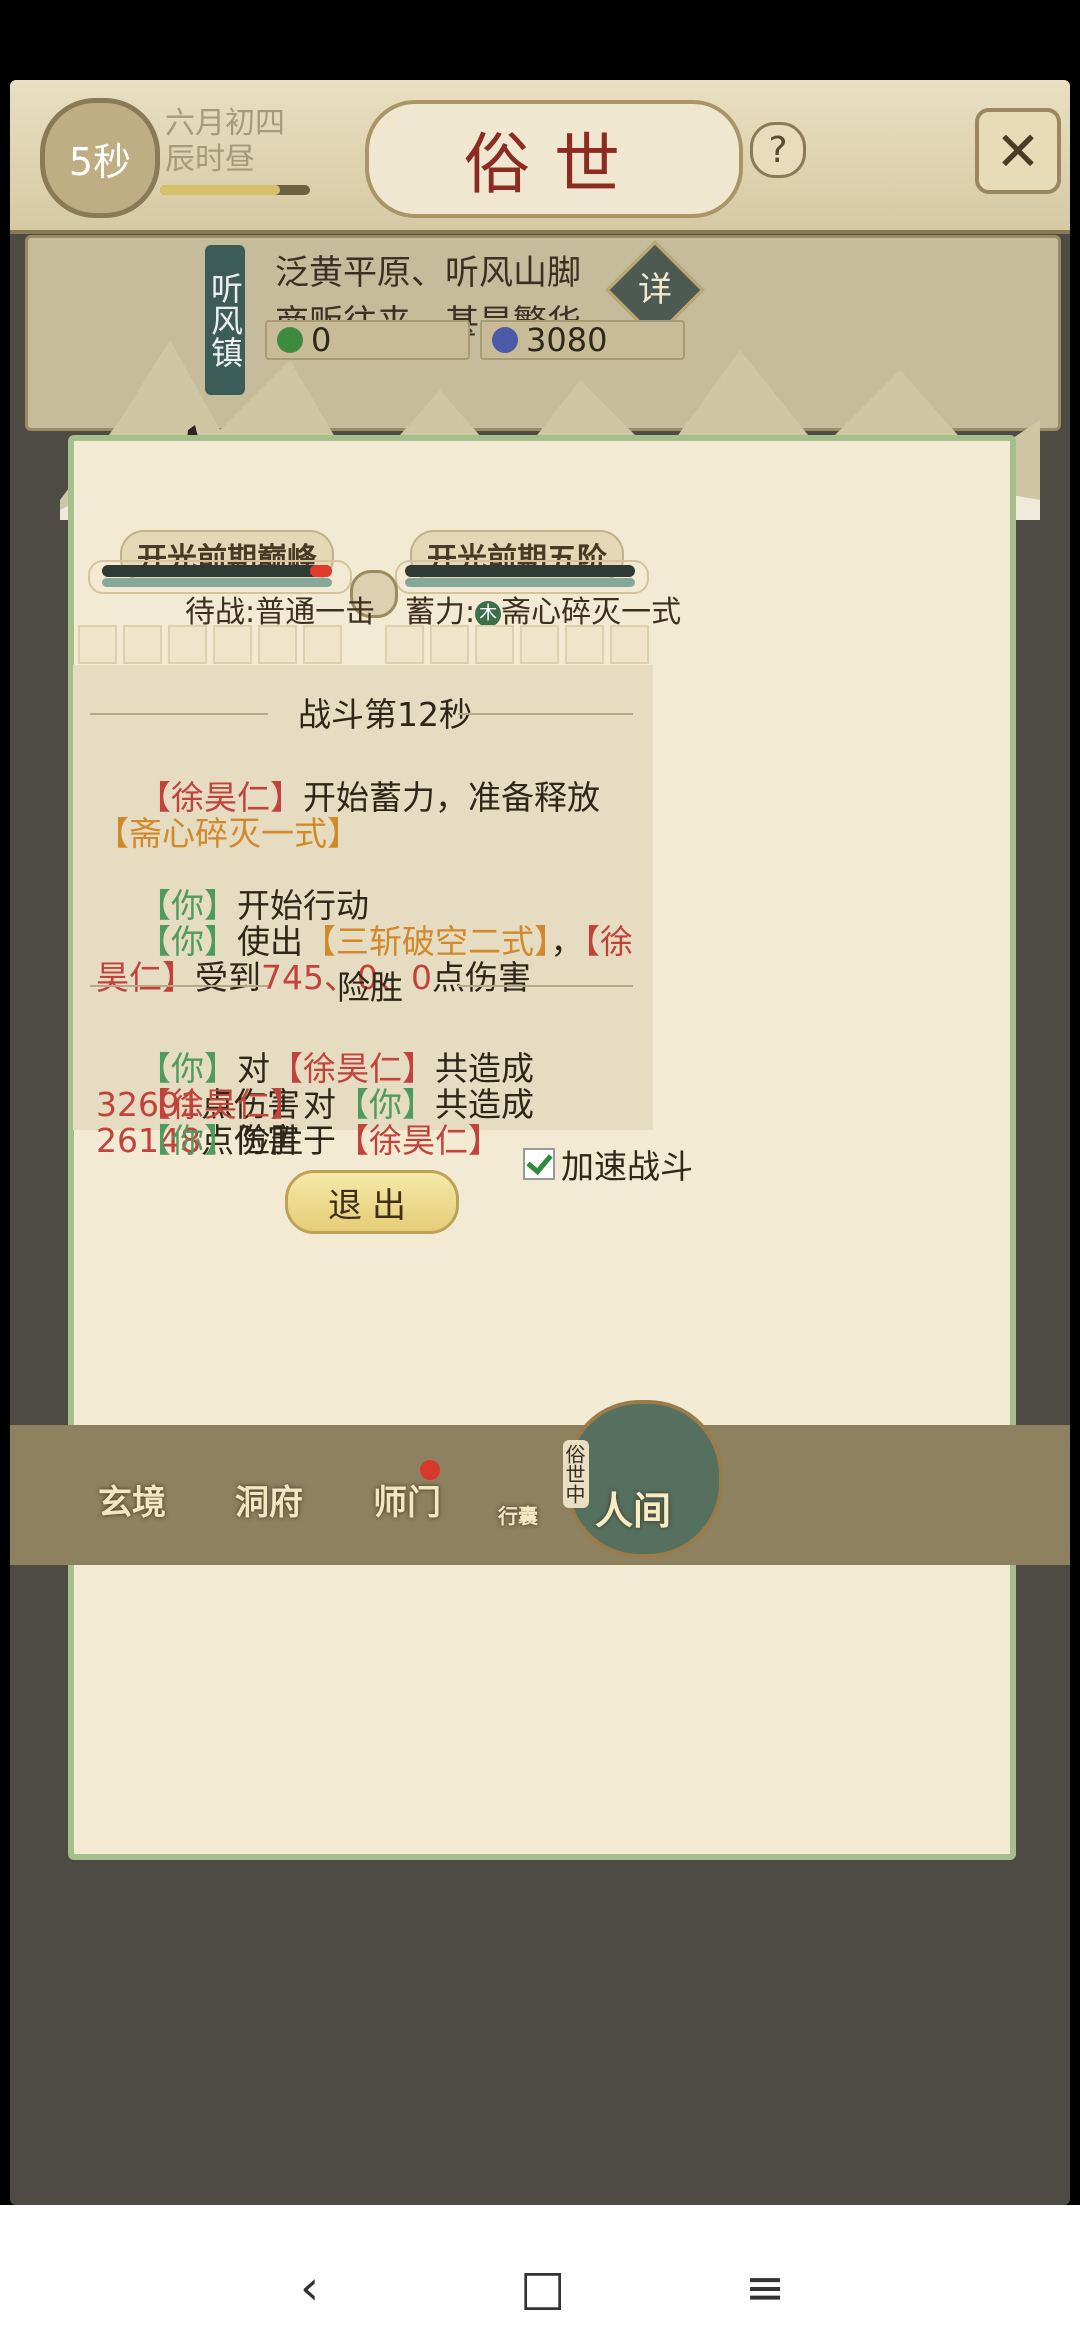 This screenshot has width=1080, height=2340. What do you see at coordinates (451, 797) in the screenshot?
I see `log-text: 开始蓄力，准备释放` at bounding box center [451, 797].